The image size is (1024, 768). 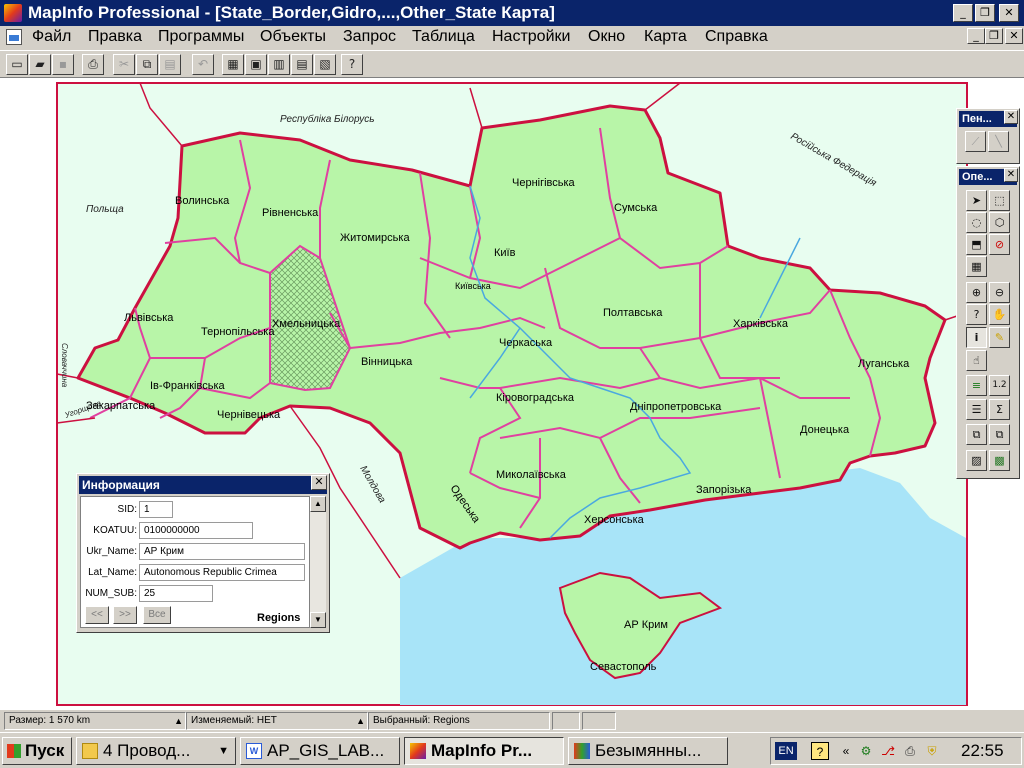 I want to click on line-tool-icon: ╲, so click(x=998, y=141).